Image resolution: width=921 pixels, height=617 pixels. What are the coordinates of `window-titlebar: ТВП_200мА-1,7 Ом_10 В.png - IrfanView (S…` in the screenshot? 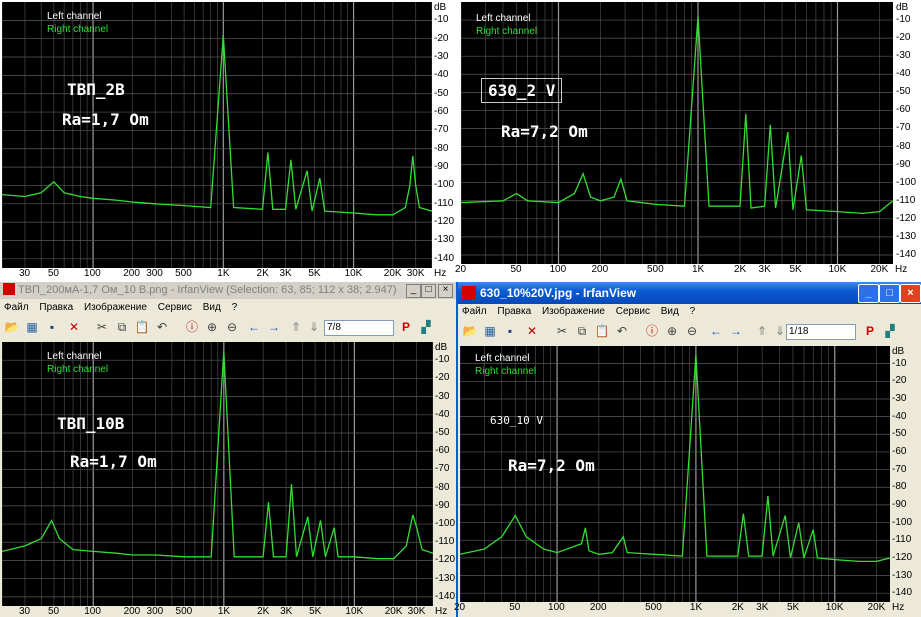 It's located at (228, 290).